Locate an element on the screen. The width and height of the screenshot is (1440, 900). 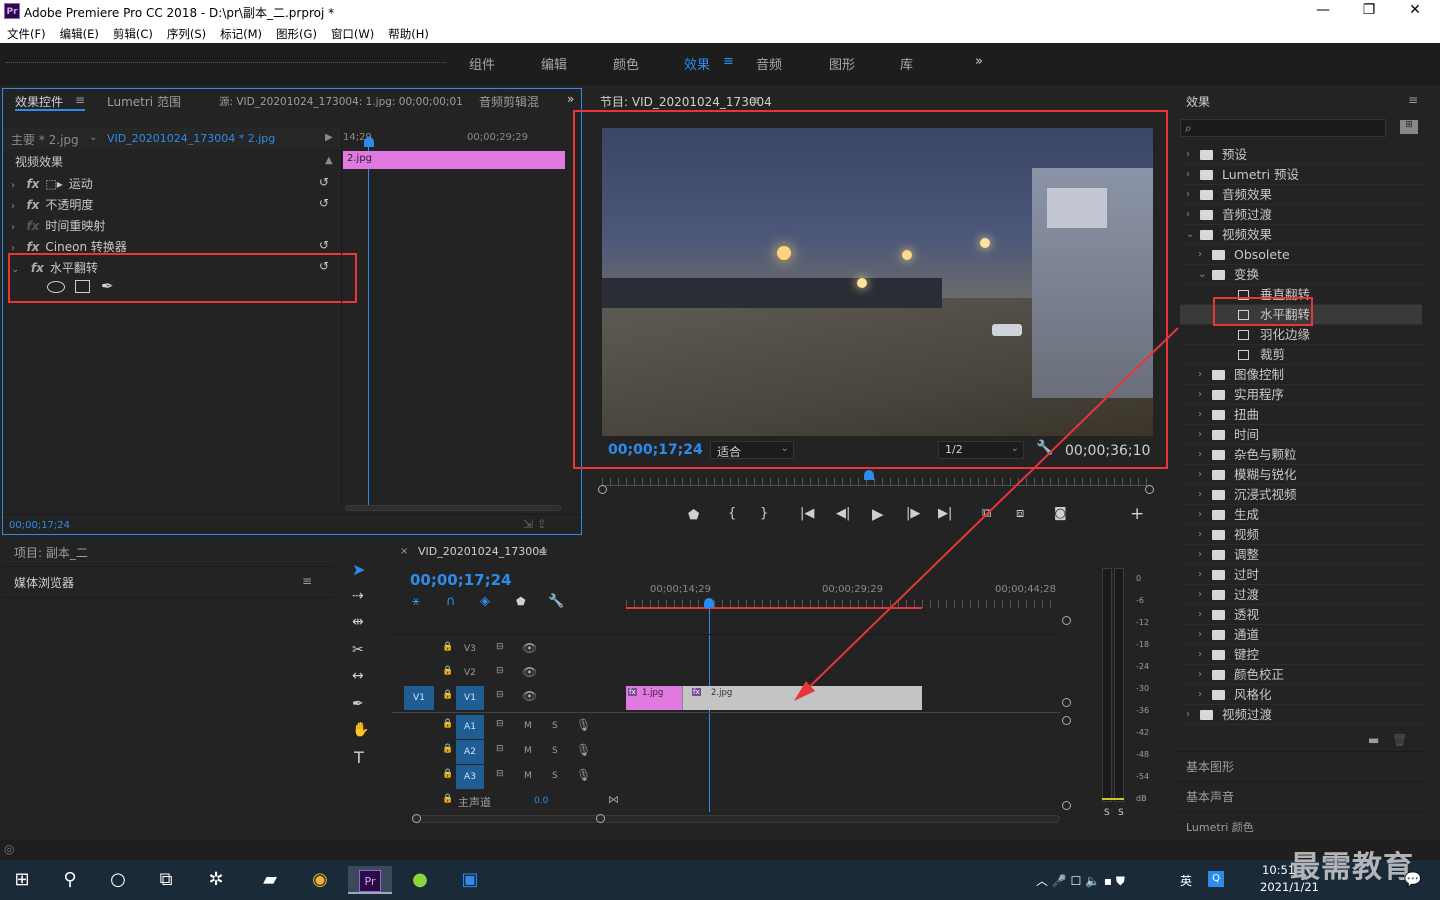
marker-icon: ⬟ is located at coordinates (693, 515).